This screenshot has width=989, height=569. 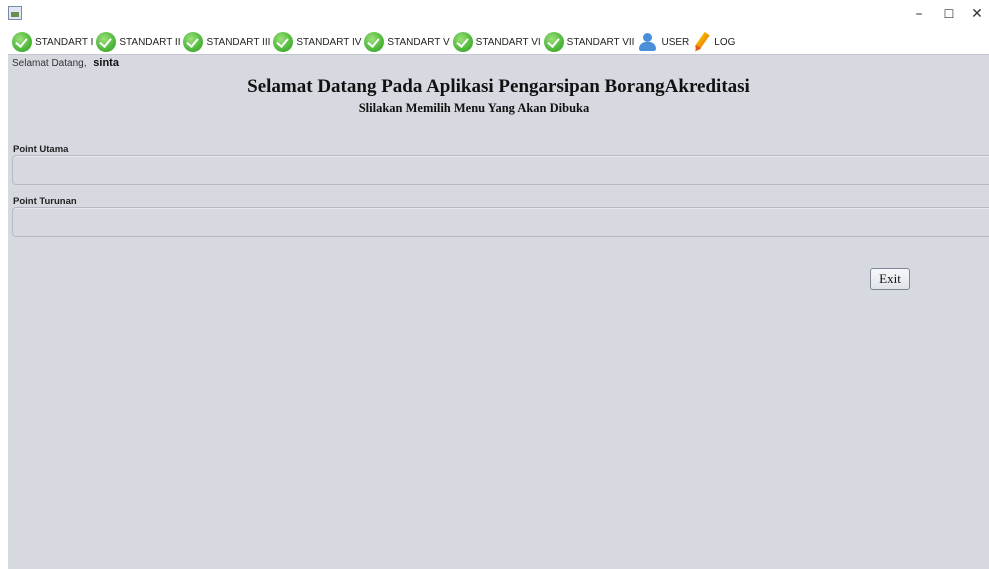 I want to click on menu-label: STANDART V, so click(x=418, y=42).